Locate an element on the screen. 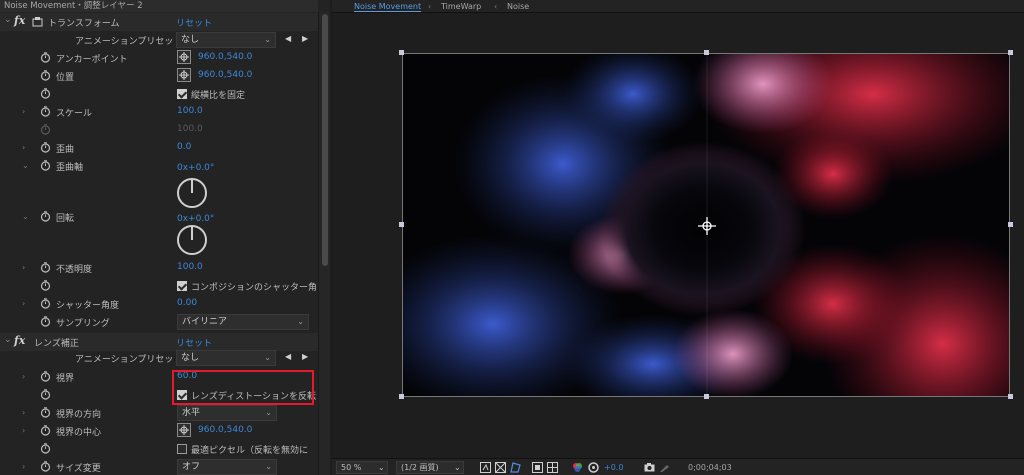 The image size is (1024, 475). panel-scrollbar is located at coordinates (324, 243).